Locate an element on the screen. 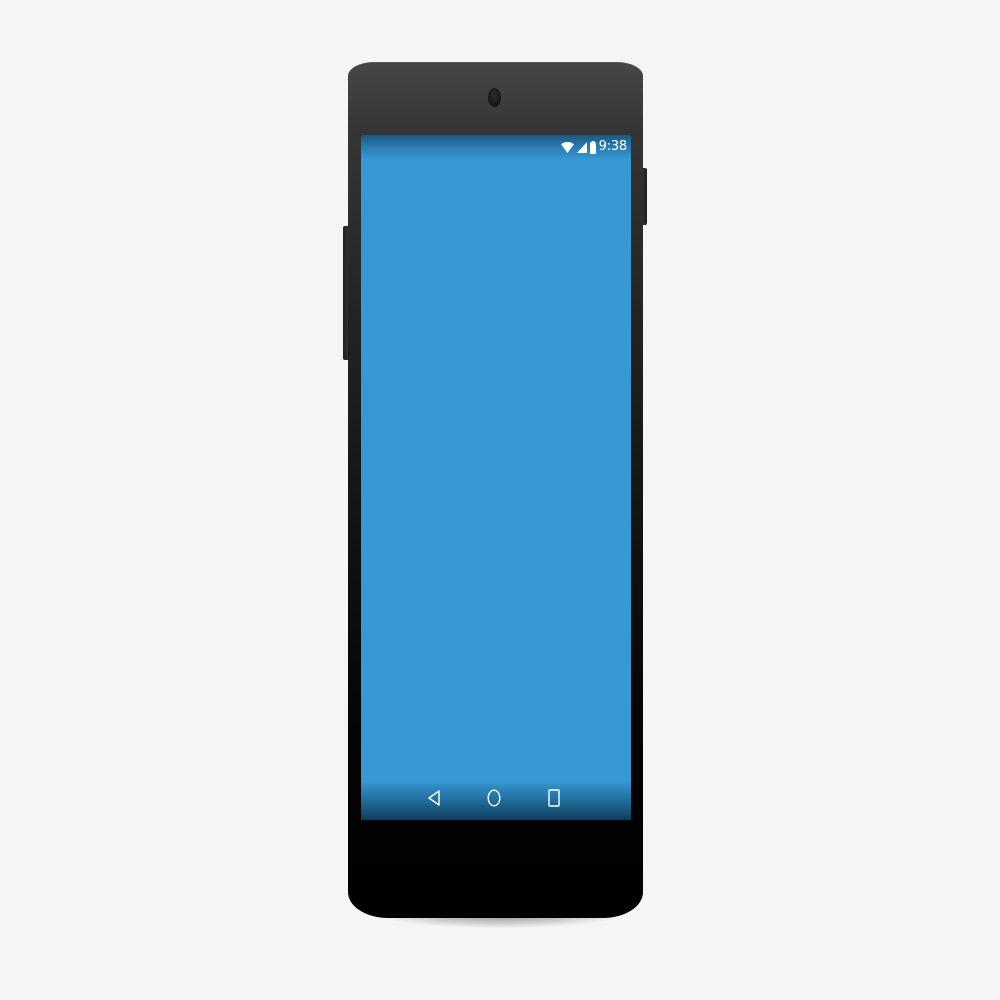 This screenshot has width=1000, height=1000. recents-icon is located at coordinates (554, 800).